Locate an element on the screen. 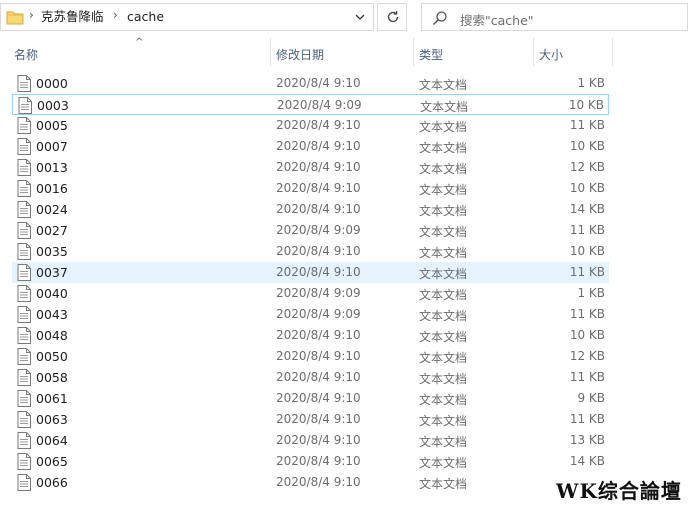 Image resolution: width=688 pixels, height=511 pixels. file-row: 0037 2020/8/4 9:10 文本文档 11 KB is located at coordinates (310, 272).